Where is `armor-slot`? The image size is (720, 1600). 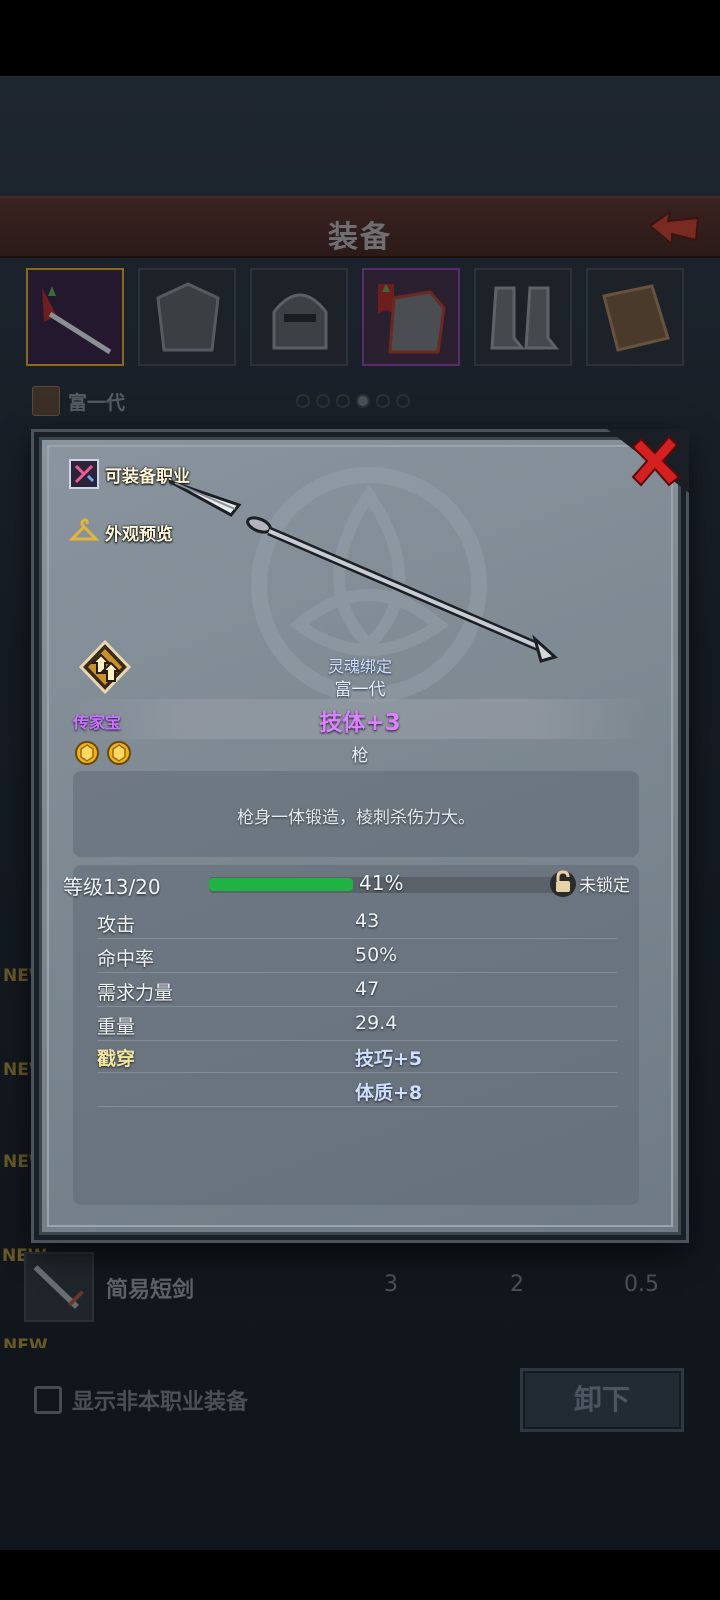 armor-slot is located at coordinates (187, 317).